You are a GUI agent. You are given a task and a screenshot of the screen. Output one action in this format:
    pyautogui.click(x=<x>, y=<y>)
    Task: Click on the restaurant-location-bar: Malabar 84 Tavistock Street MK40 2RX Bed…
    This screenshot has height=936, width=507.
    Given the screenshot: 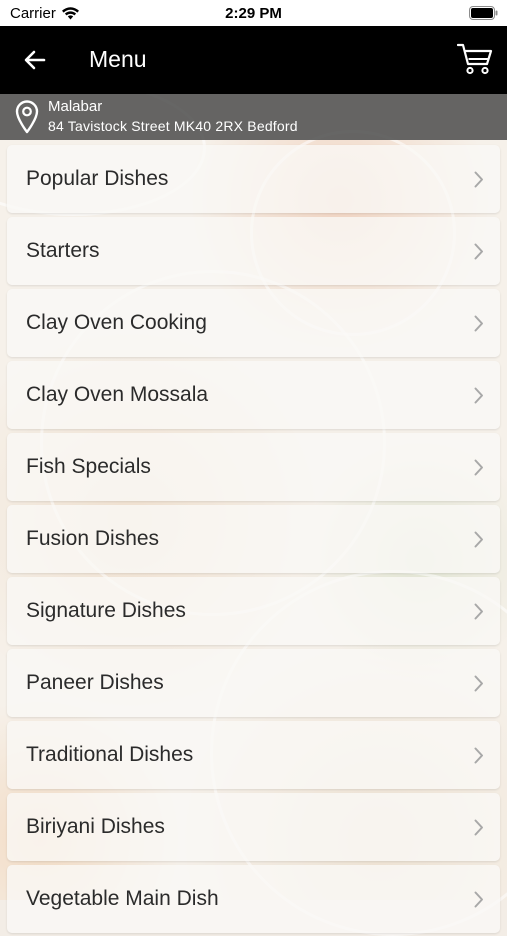 What is the action you would take?
    pyautogui.click(x=253, y=117)
    